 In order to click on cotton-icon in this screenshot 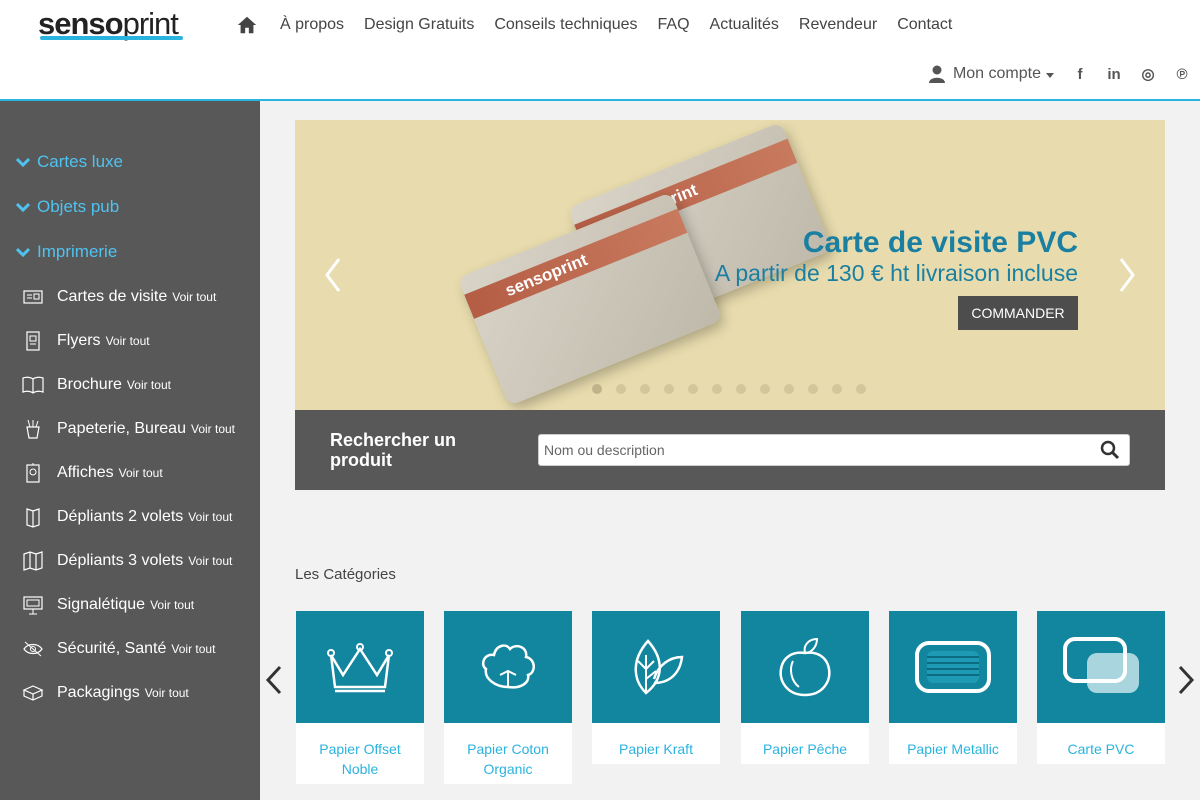, I will do `click(508, 666)`.